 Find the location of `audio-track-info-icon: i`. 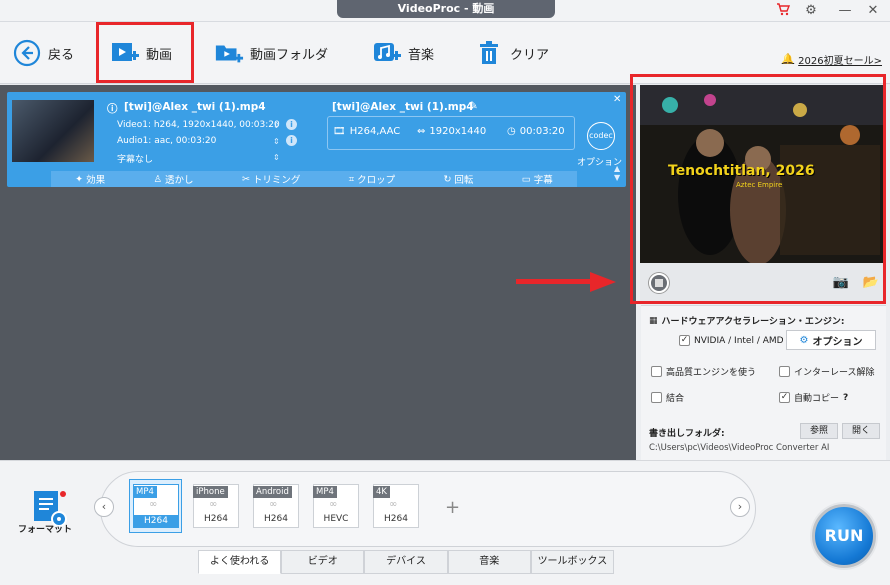

audio-track-info-icon: i is located at coordinates (291, 140).